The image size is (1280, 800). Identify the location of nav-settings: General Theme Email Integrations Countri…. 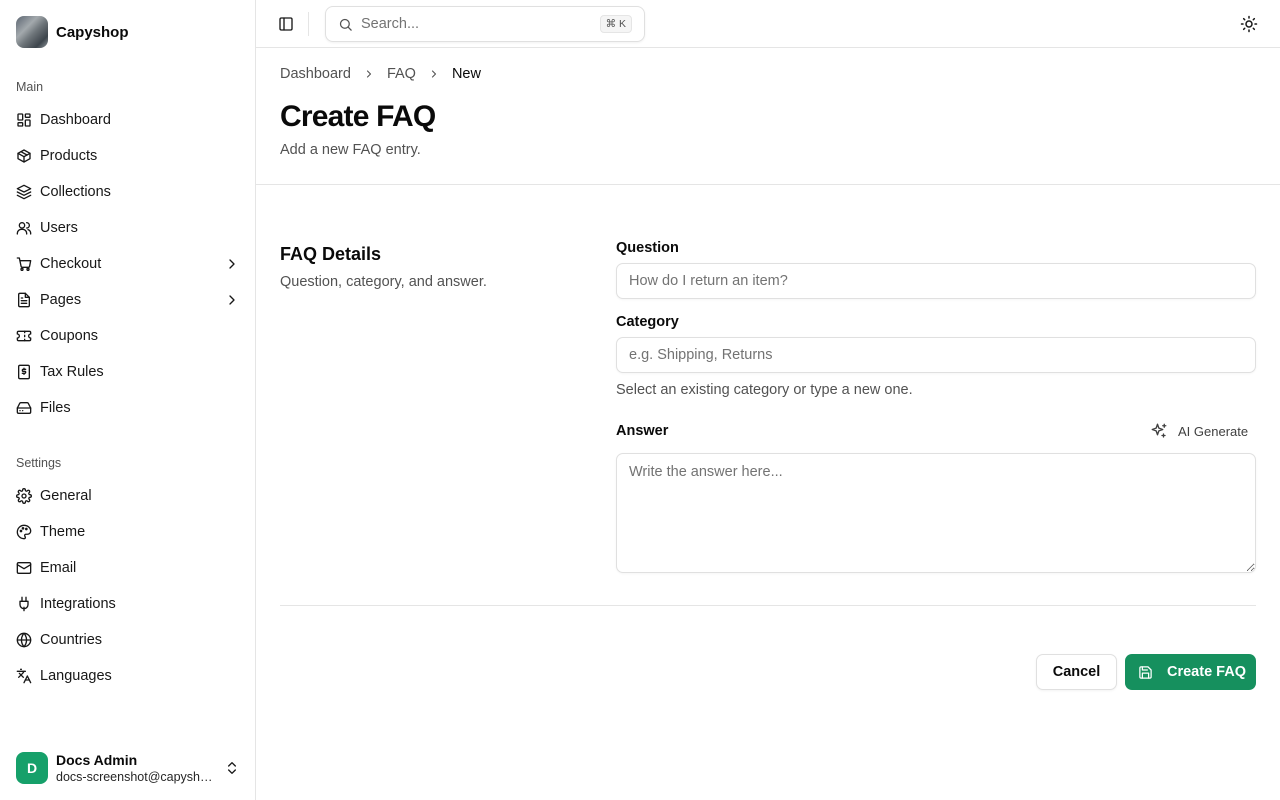
(128, 586).